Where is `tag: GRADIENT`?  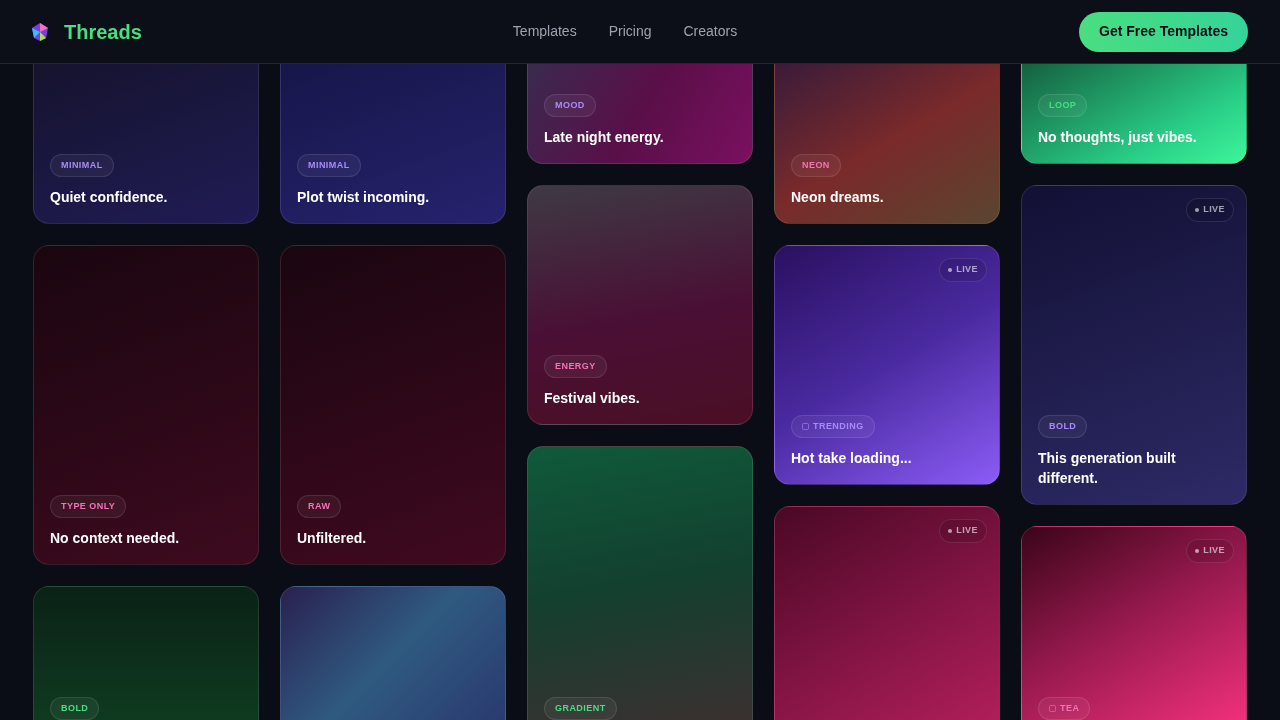 tag: GRADIENT is located at coordinates (580, 708).